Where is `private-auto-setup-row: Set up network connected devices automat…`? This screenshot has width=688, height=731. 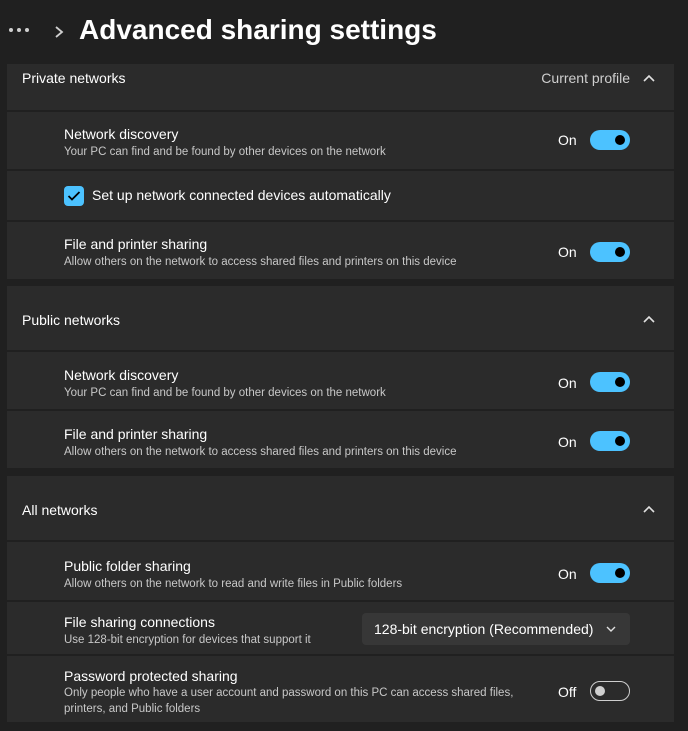 private-auto-setup-row: Set up network connected devices automat… is located at coordinates (340, 195).